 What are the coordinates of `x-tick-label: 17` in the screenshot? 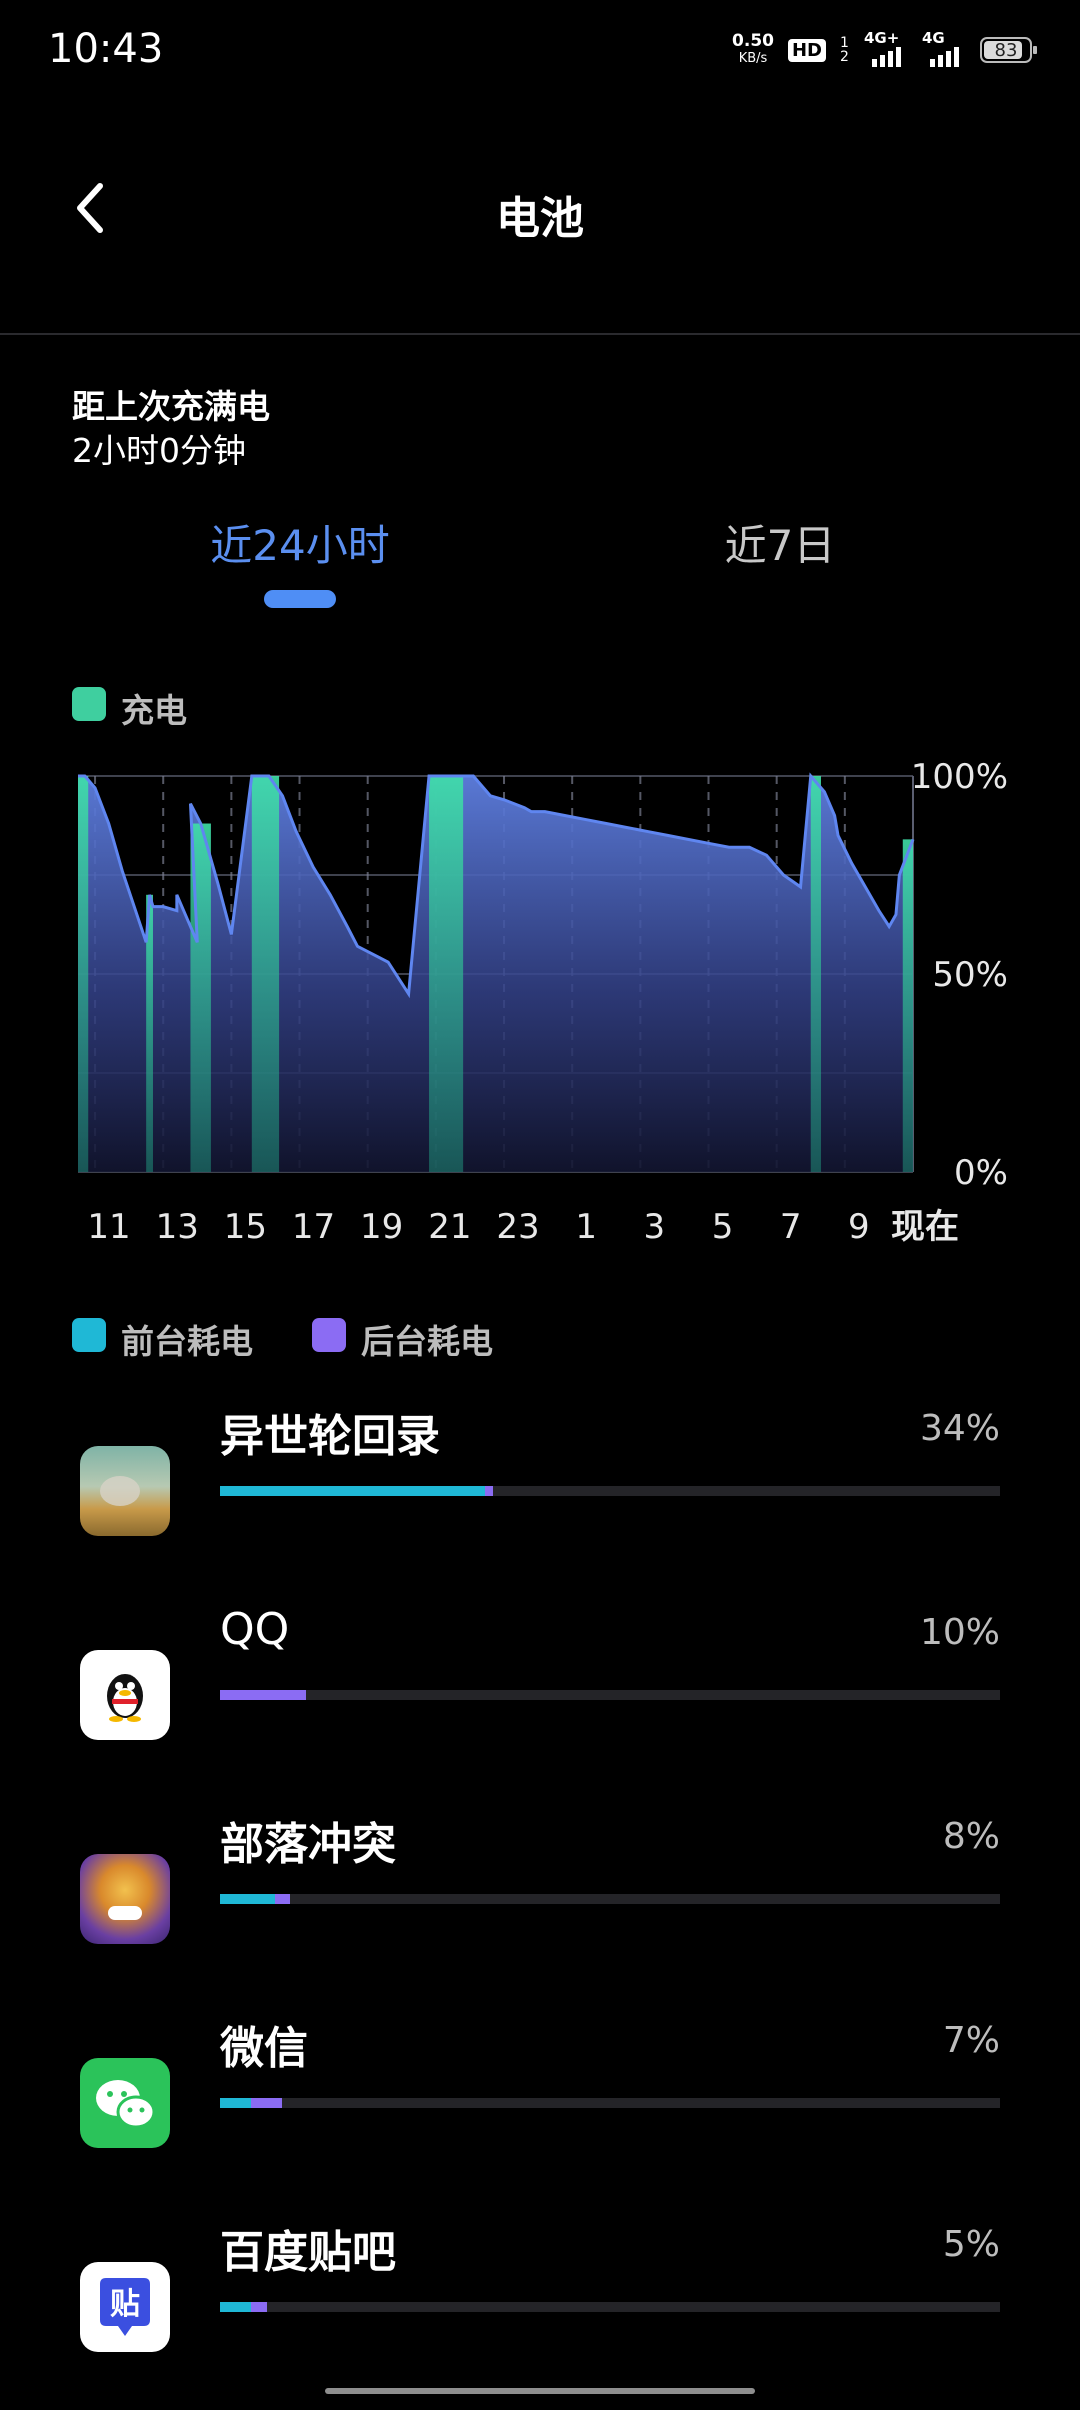 It's located at (313, 1227).